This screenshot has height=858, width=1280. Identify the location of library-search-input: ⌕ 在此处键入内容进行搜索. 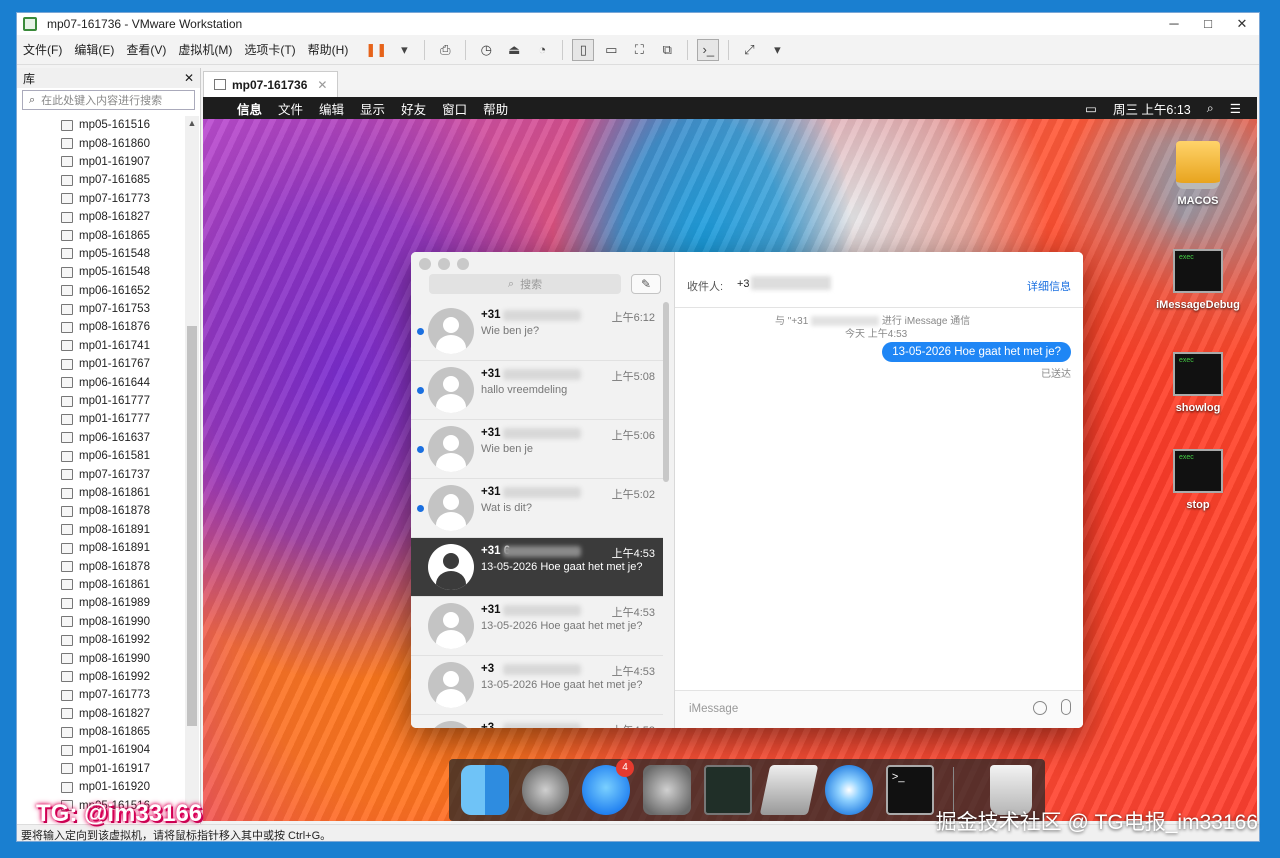
(108, 100).